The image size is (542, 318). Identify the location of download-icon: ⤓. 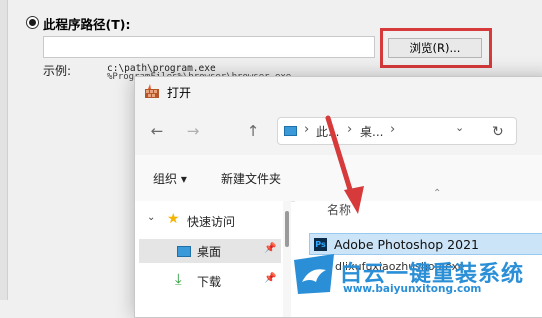
(178, 279).